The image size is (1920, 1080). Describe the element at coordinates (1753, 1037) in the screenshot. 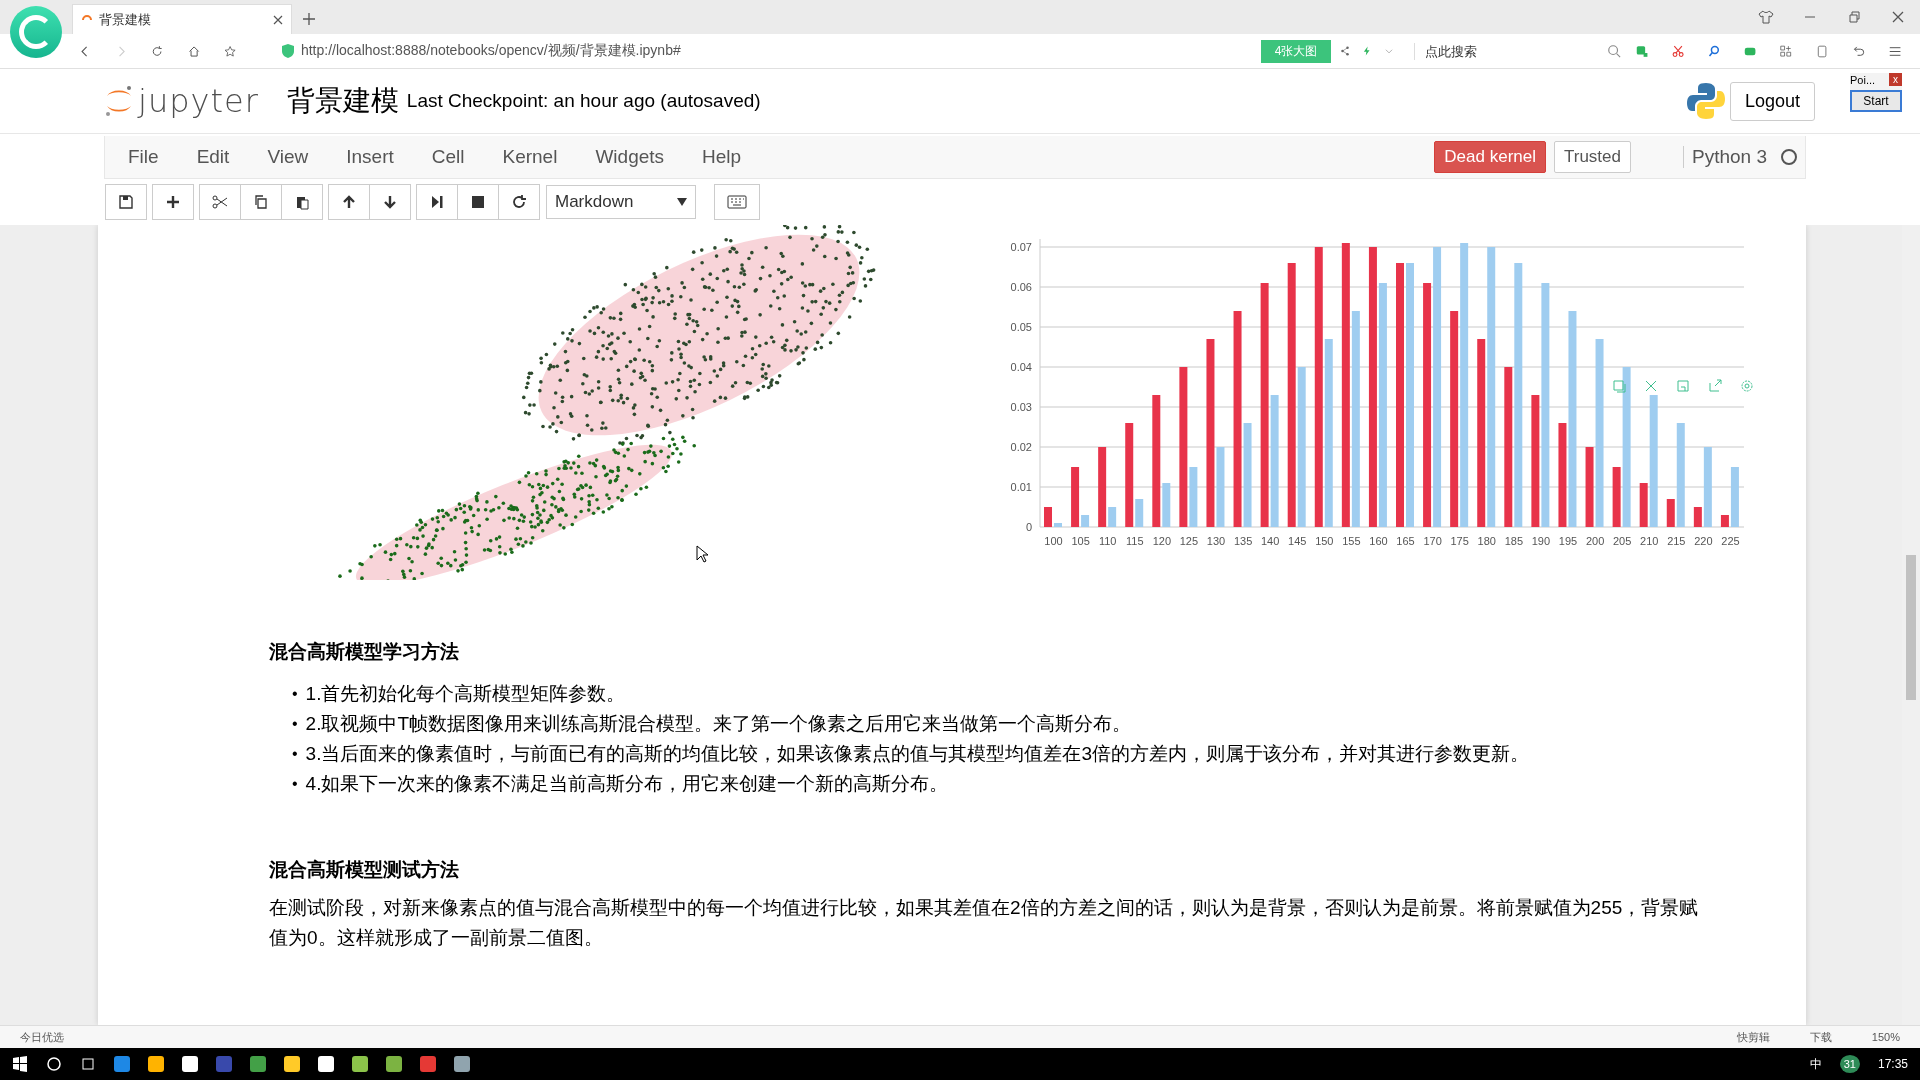

I see `status-item: 快剪辑` at that location.